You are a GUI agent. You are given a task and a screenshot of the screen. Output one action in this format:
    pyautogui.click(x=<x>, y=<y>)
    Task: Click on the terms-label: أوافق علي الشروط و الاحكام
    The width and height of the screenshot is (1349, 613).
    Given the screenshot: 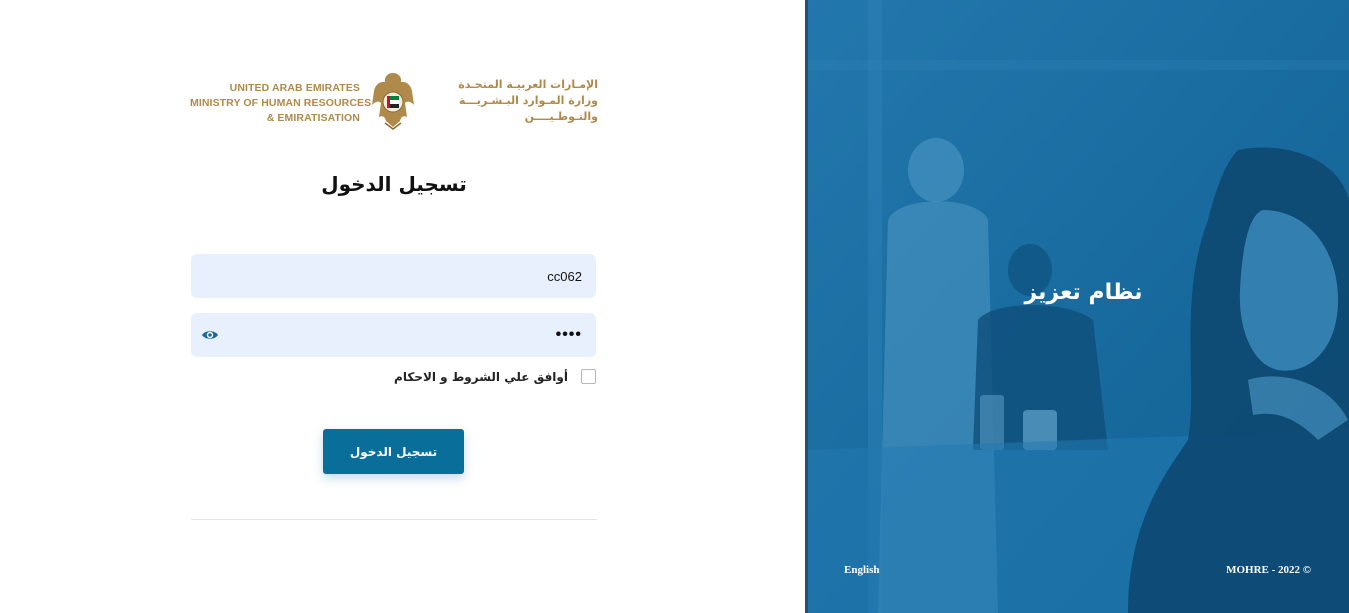 What is the action you would take?
    pyautogui.click(x=481, y=377)
    